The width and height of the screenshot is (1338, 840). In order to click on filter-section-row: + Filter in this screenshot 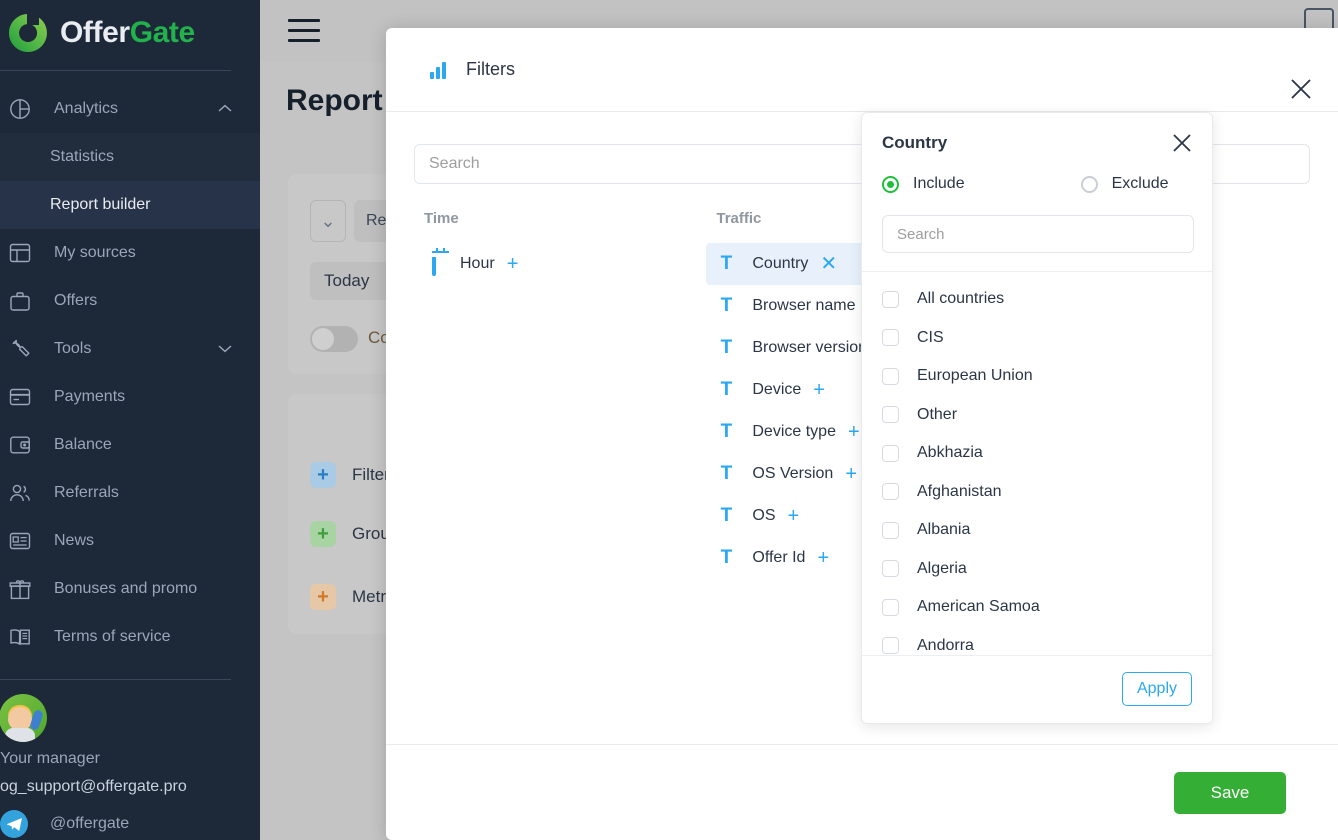, I will do `click(350, 475)`.